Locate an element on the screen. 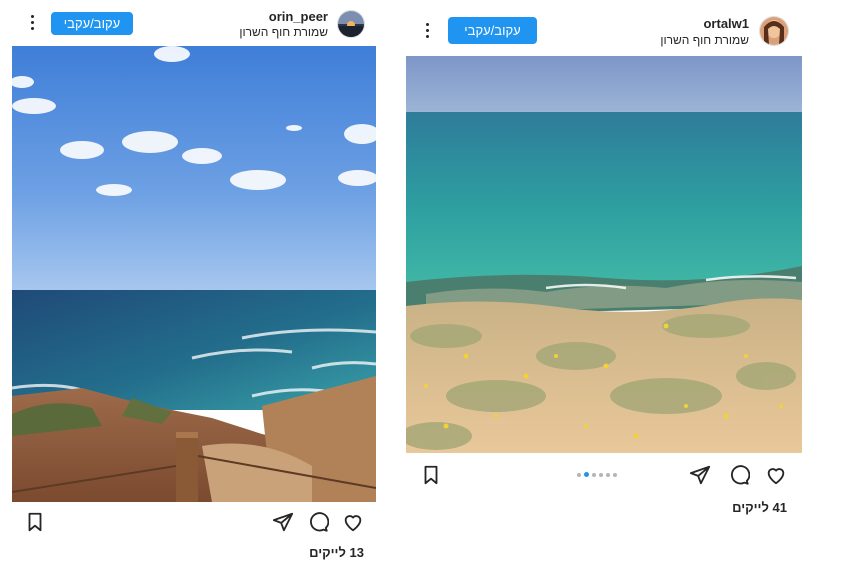 This screenshot has height=570, width=847. post-header: עקוב/עקבי ortalw1 שמורת חוף השרון is located at coordinates (605, 23).